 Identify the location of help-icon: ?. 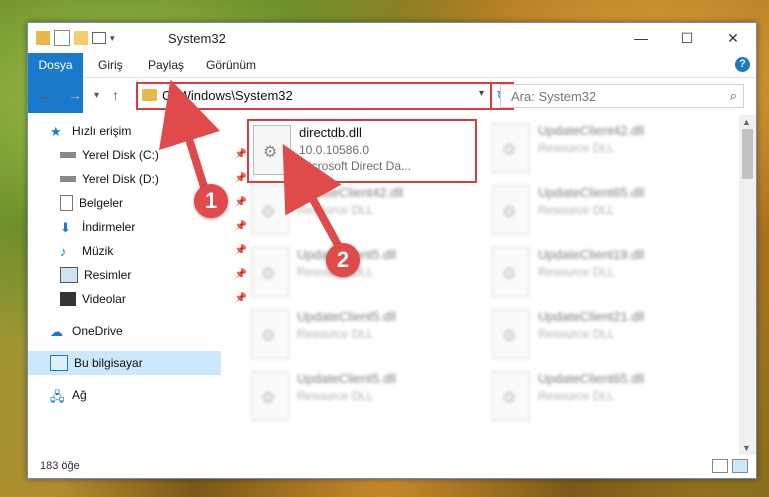
(742, 64).